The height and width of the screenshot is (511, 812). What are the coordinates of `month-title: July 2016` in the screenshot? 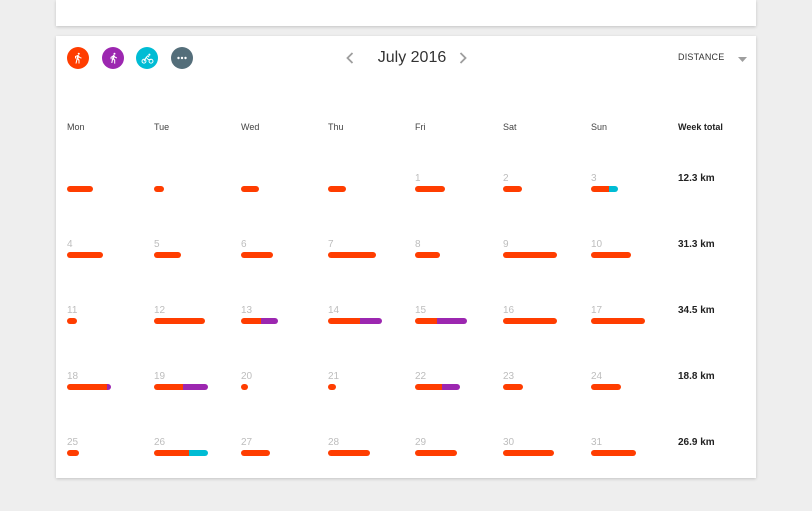 It's located at (412, 57).